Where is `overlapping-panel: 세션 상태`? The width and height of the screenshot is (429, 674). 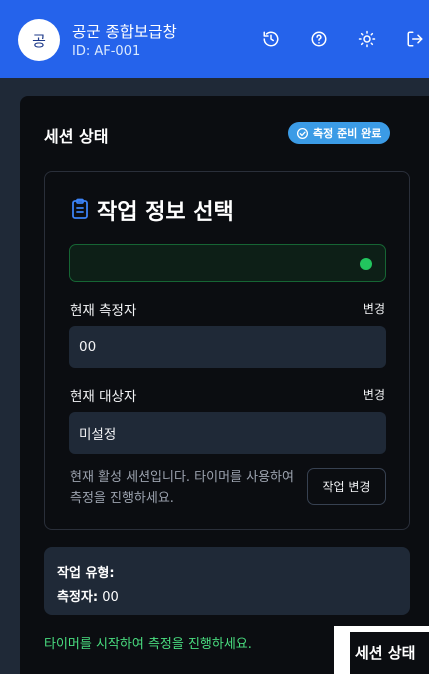 overlapping-panel: 세션 상태 is located at coordinates (381, 650).